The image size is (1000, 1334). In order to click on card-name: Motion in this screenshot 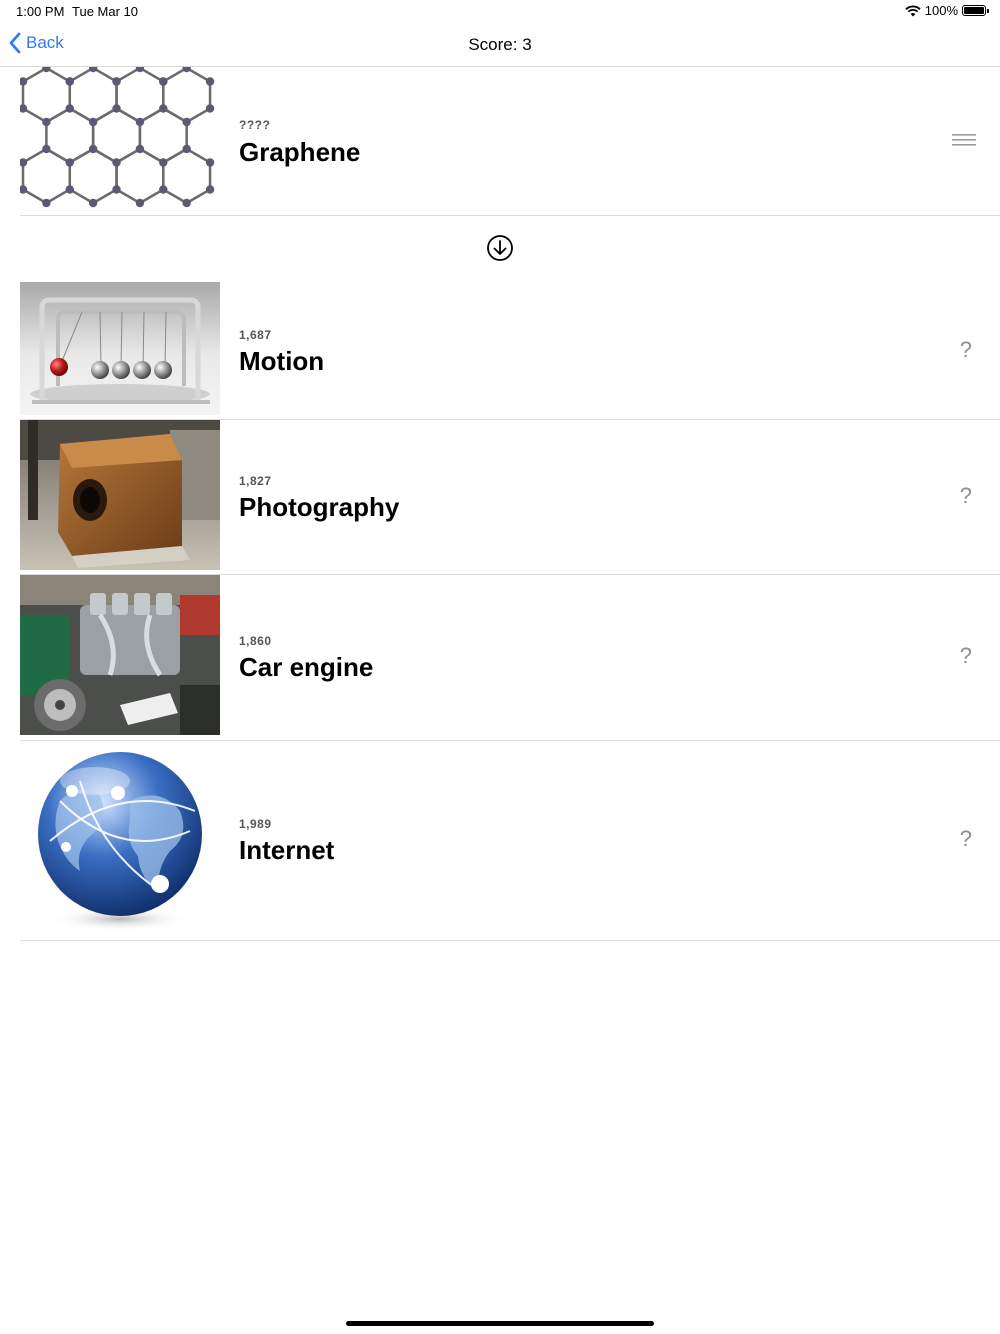, I will do `click(282, 361)`.